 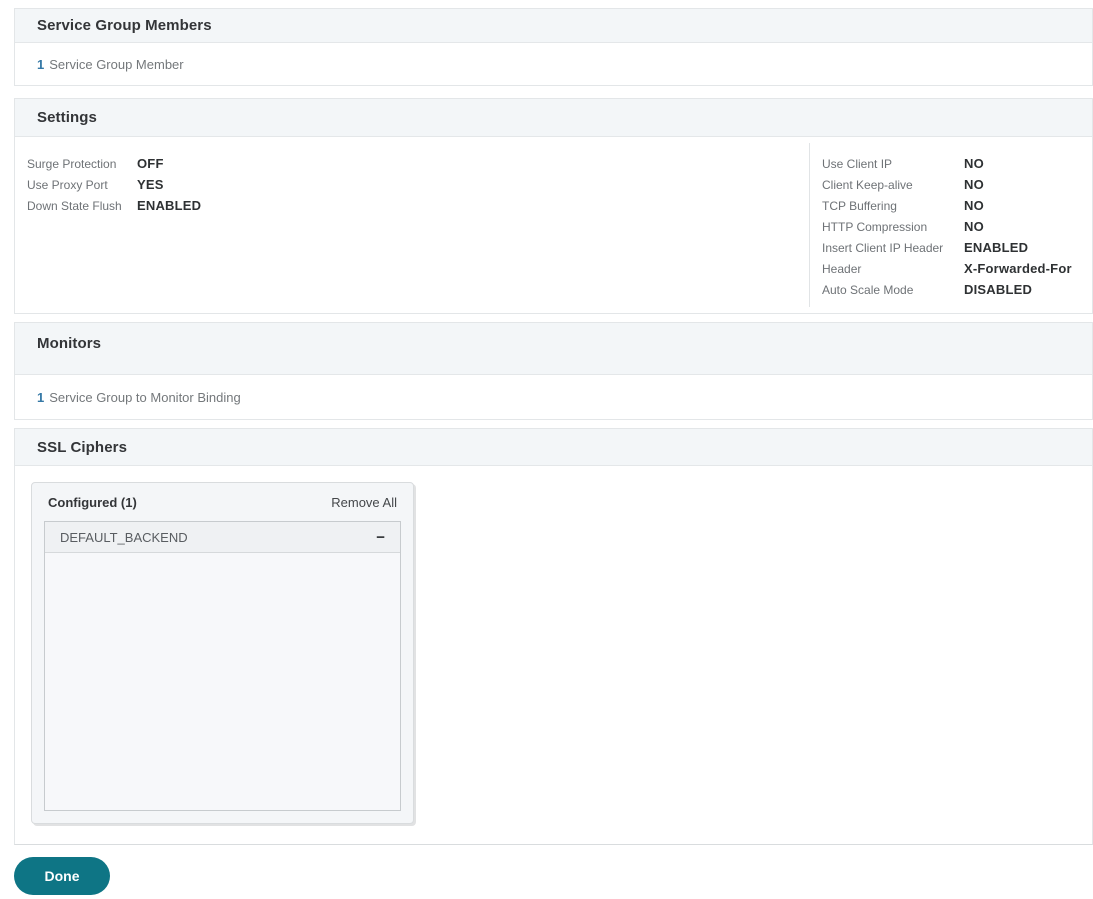 I want to click on binding-label: Service Group to Monitor Binding, so click(x=145, y=397).